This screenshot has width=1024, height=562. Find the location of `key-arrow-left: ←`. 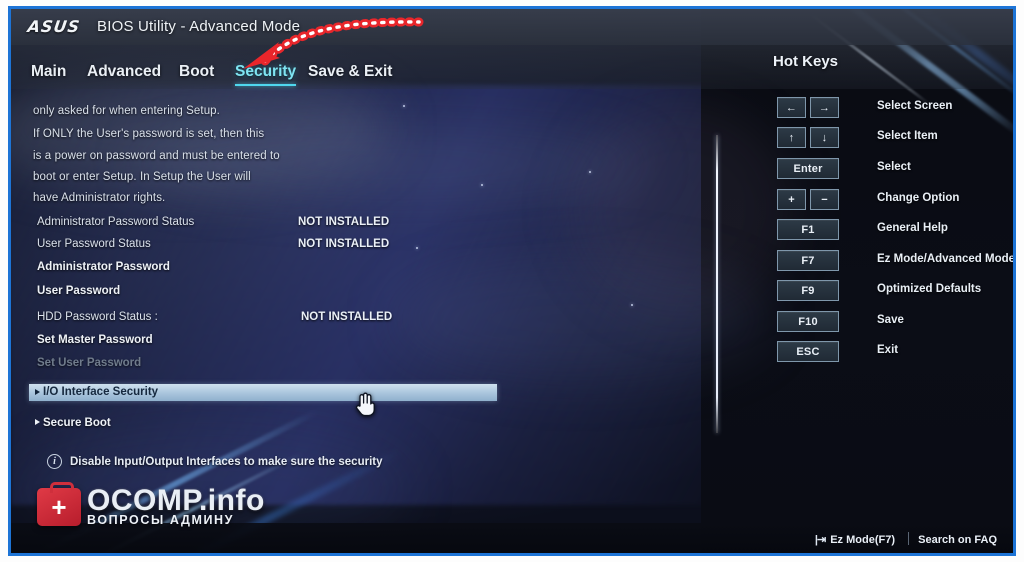

key-arrow-left: ← is located at coordinates (791, 107).